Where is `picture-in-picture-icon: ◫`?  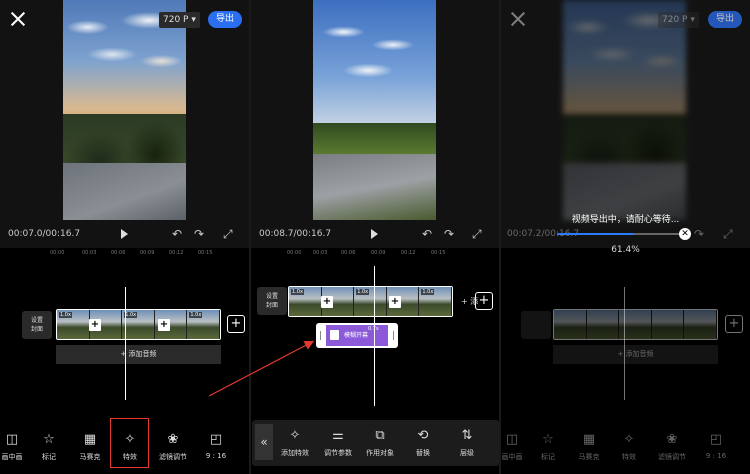
picture-in-picture-icon: ◫ is located at coordinates (12, 439).